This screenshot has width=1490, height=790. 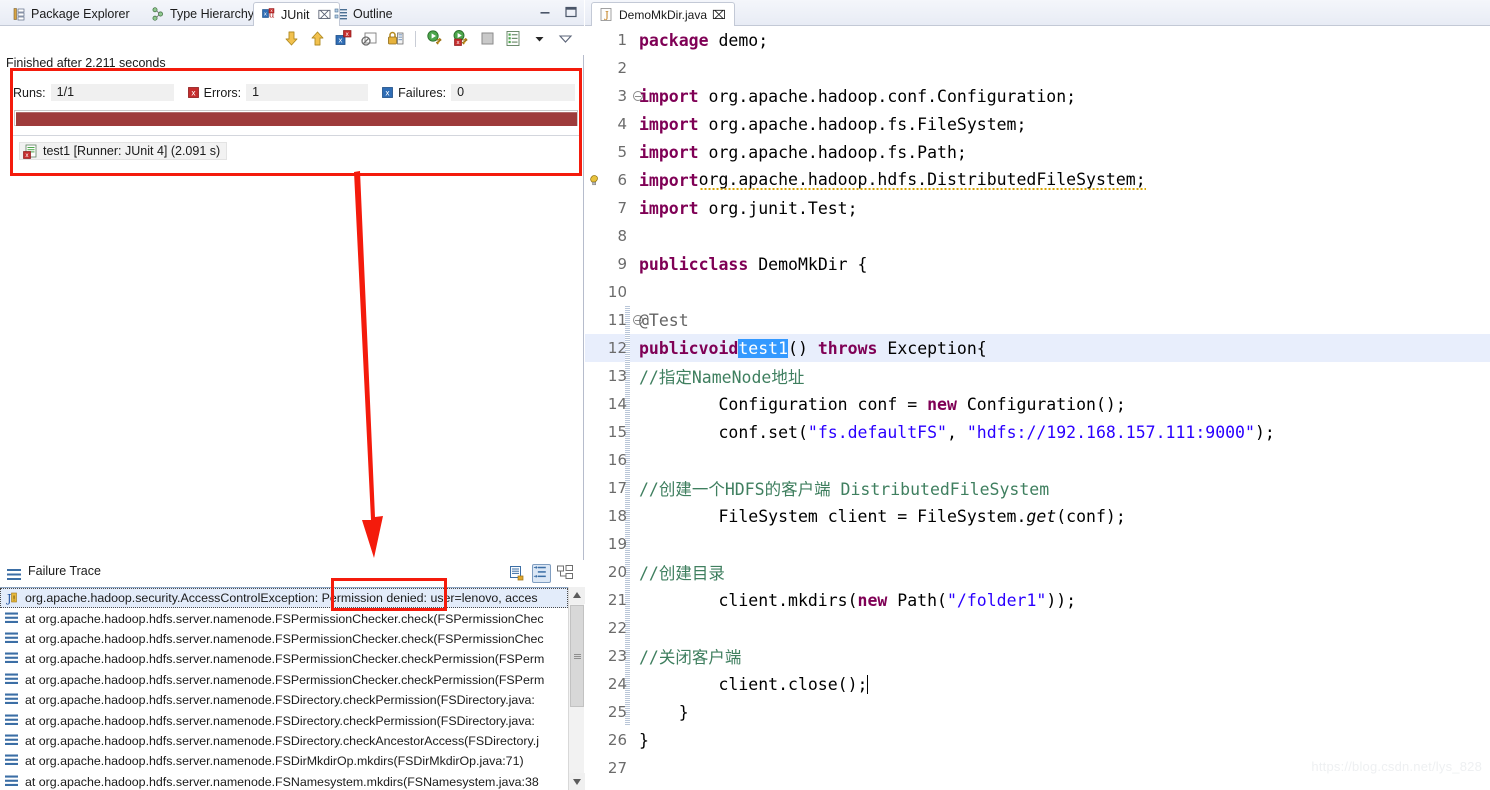 I want to click on code-line: 1 package demo;, so click(x=1037, y=40).